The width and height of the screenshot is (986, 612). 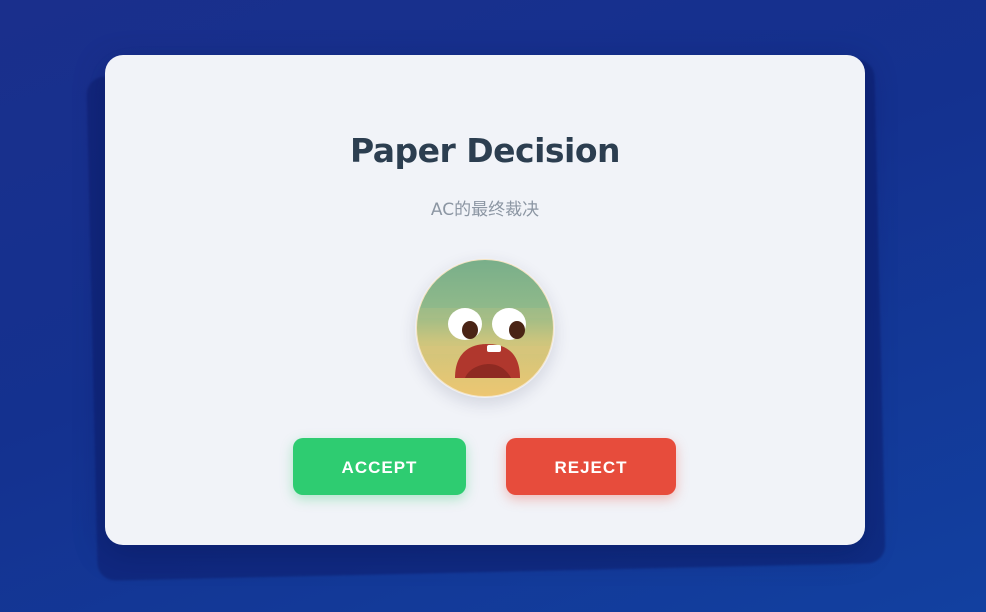 What do you see at coordinates (485, 210) in the screenshot?
I see `page-subtitle: AC的最终裁决` at bounding box center [485, 210].